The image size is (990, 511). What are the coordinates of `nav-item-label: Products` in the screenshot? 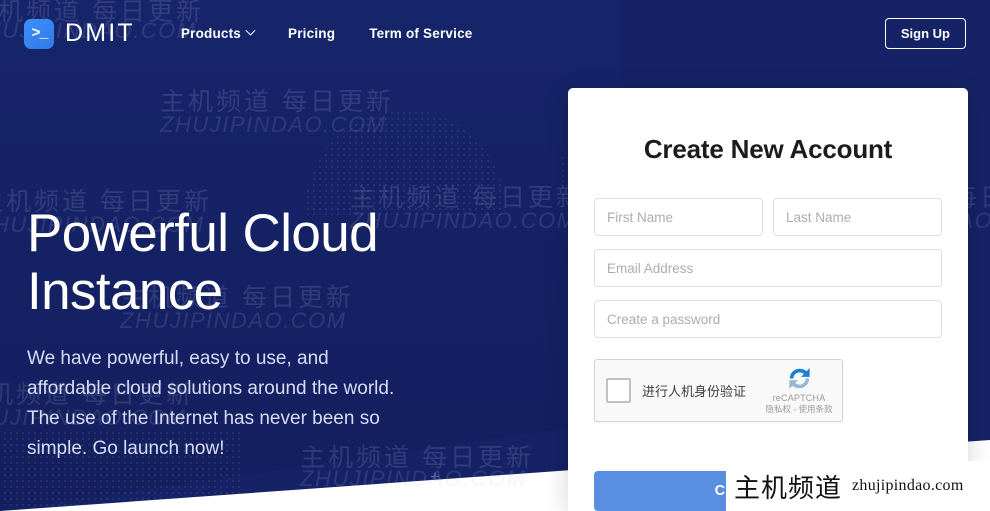 It's located at (211, 33).